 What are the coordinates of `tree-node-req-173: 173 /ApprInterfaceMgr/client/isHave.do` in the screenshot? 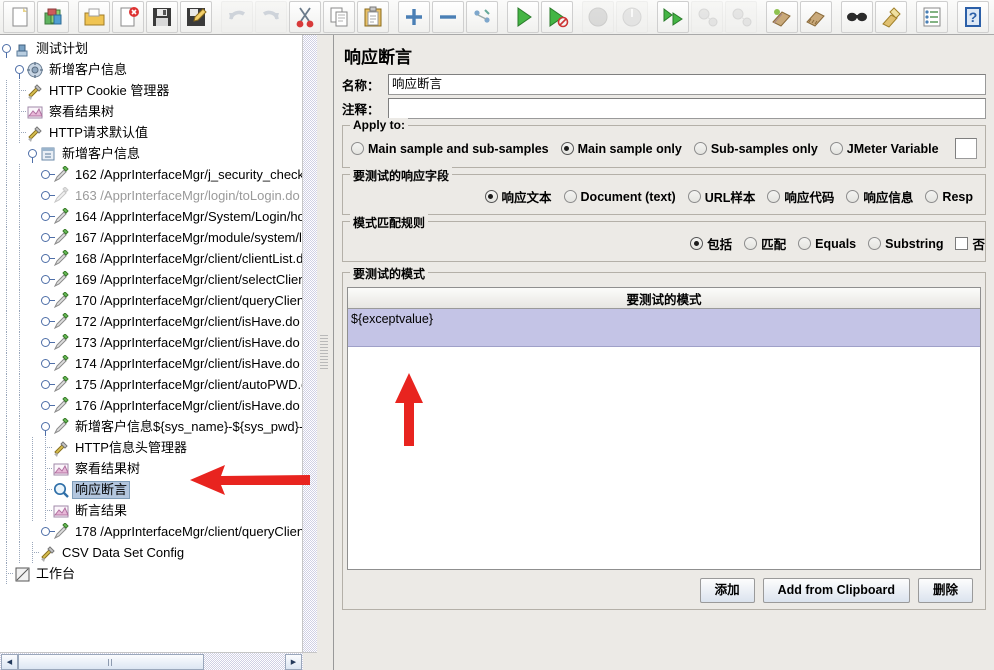 It's located at (151, 342).